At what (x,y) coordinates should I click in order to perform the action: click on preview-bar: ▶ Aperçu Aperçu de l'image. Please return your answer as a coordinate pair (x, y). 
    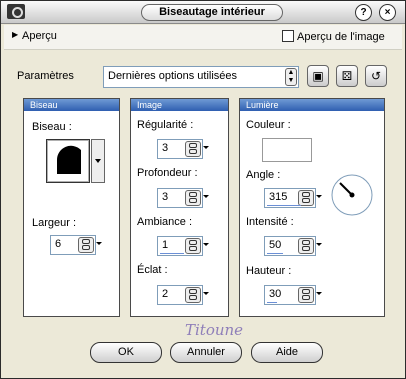
    Looking at the image, I should click on (203, 37).